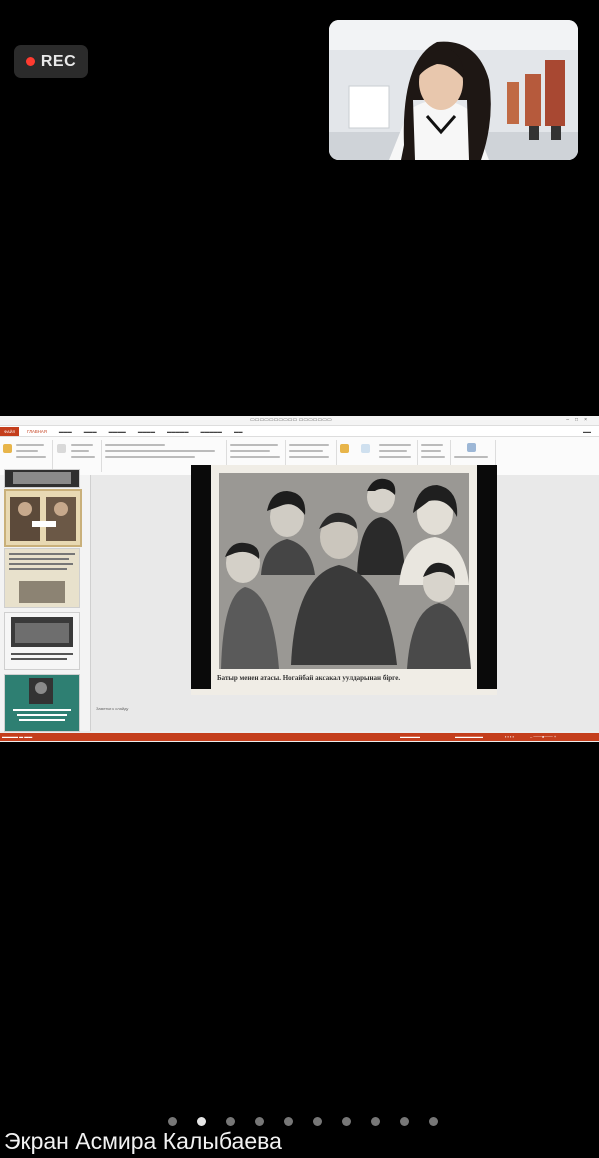 The image size is (599, 1158). I want to click on quick-styles-icon, so click(365, 448).